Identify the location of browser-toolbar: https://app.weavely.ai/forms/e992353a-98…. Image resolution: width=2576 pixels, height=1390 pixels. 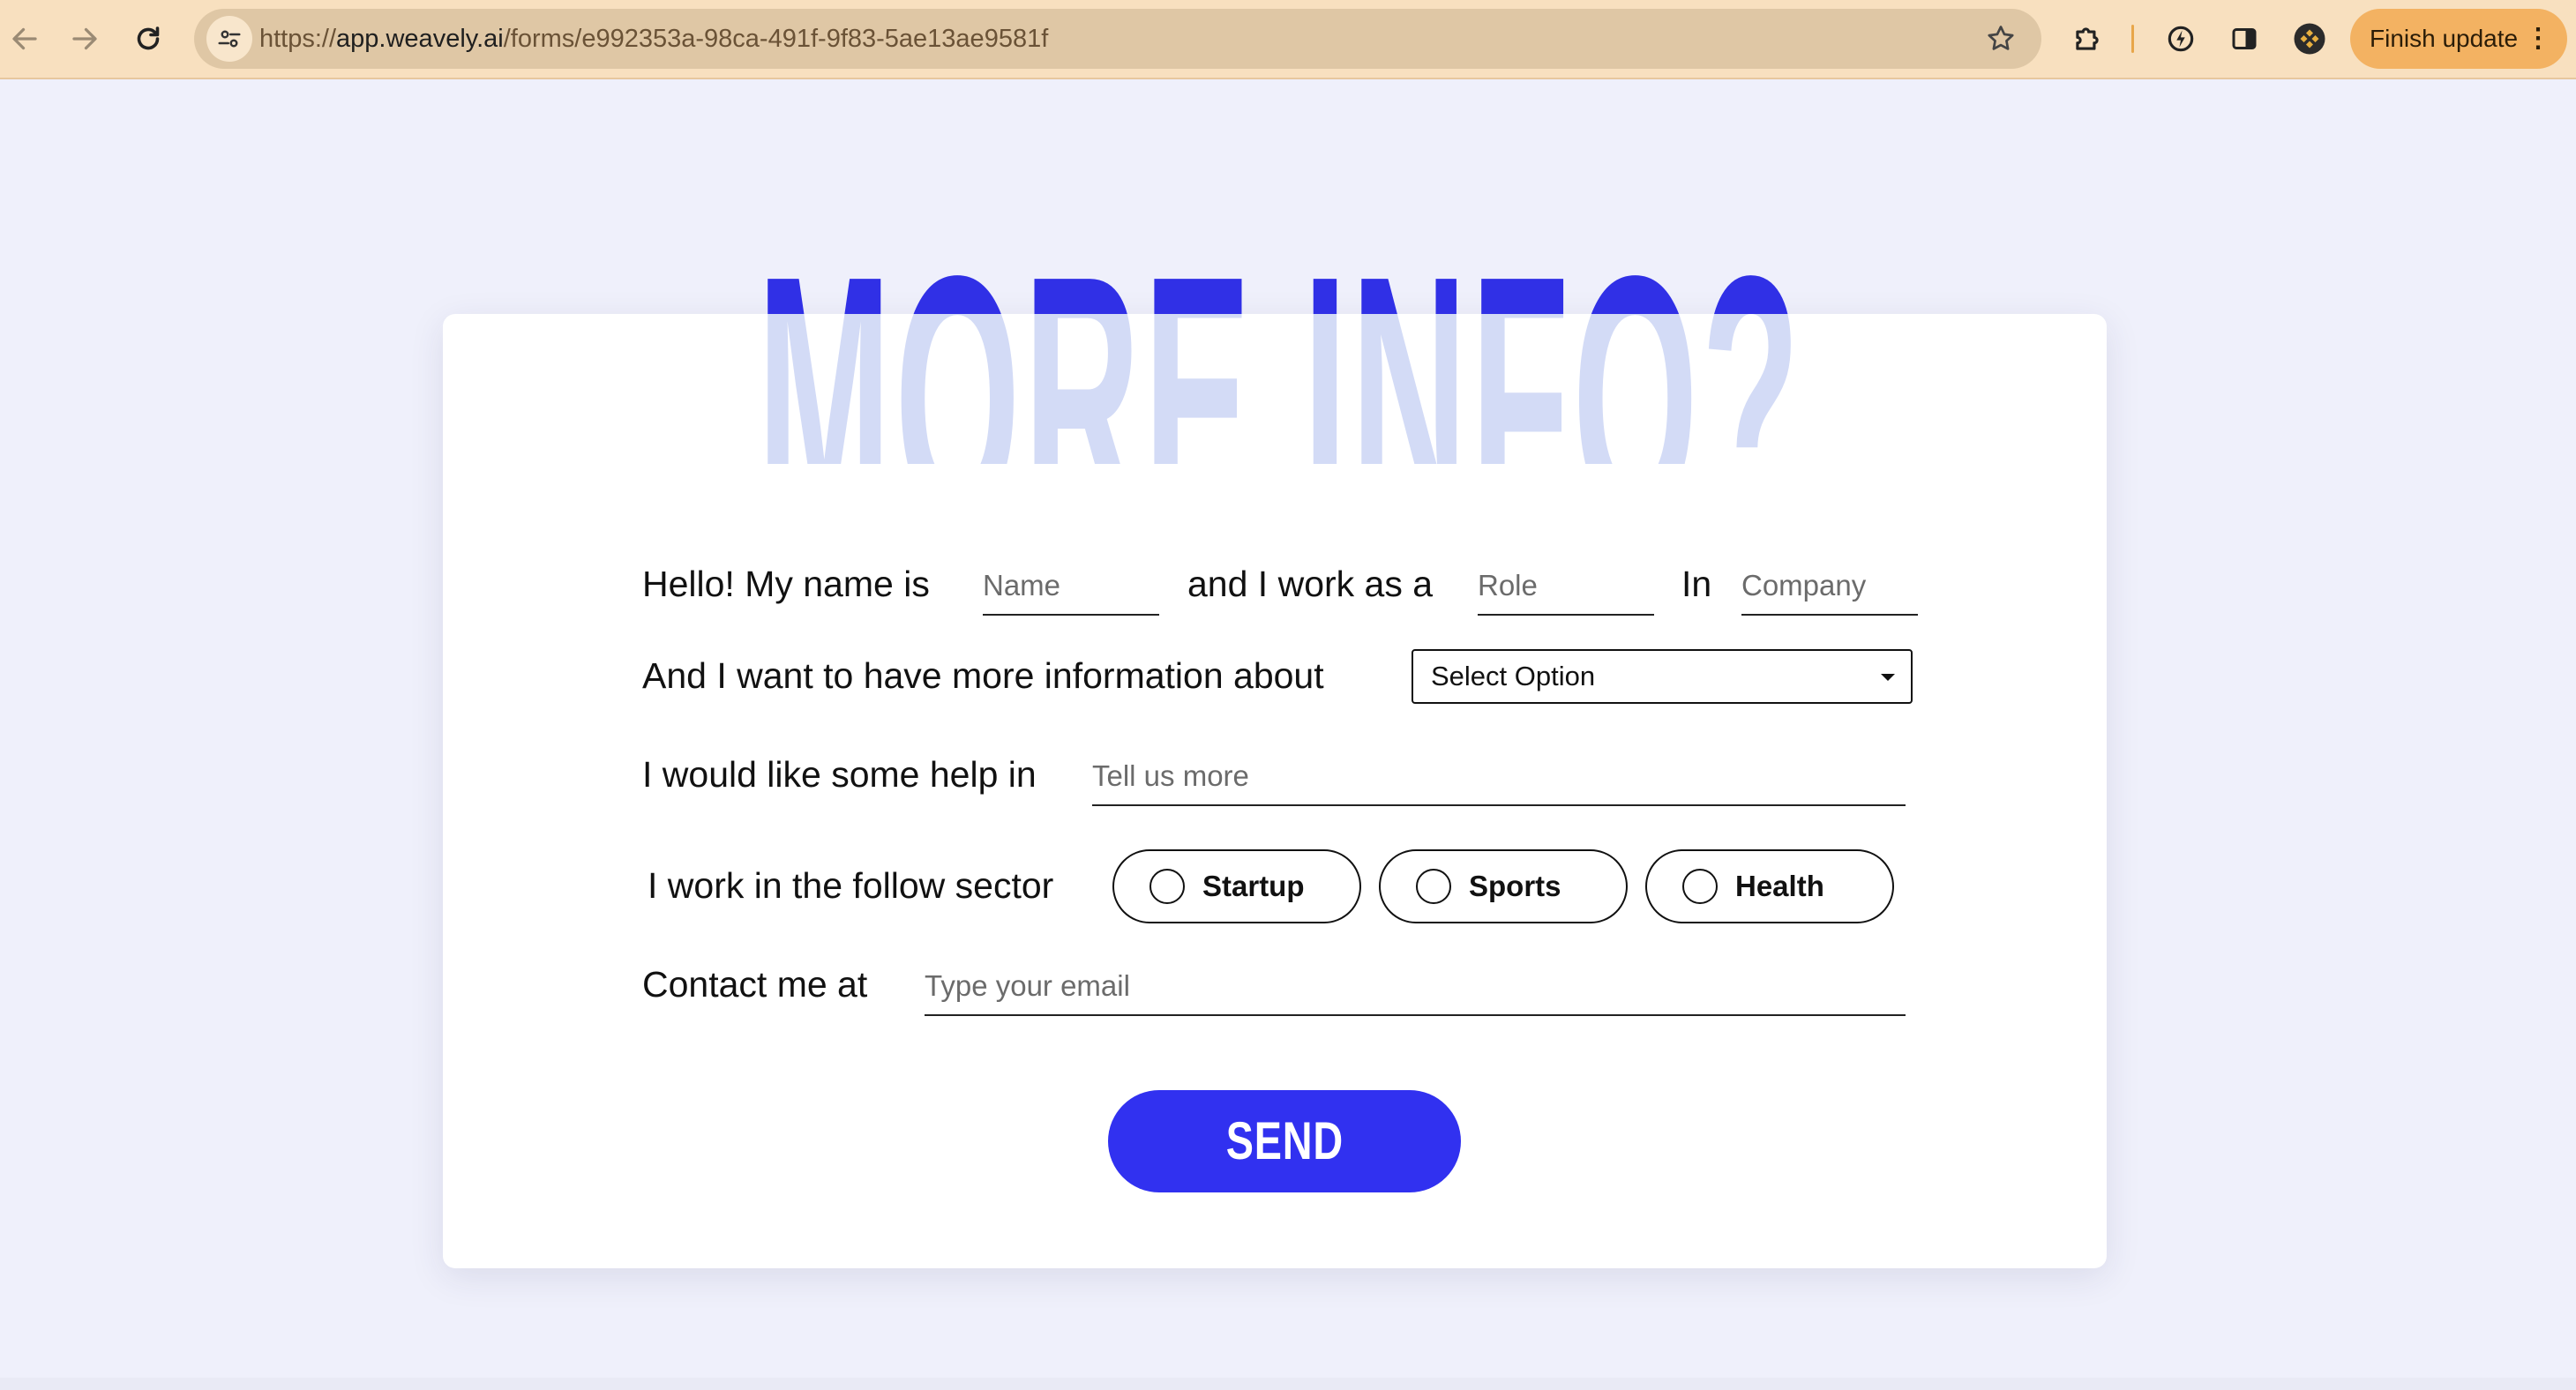
(1288, 39).